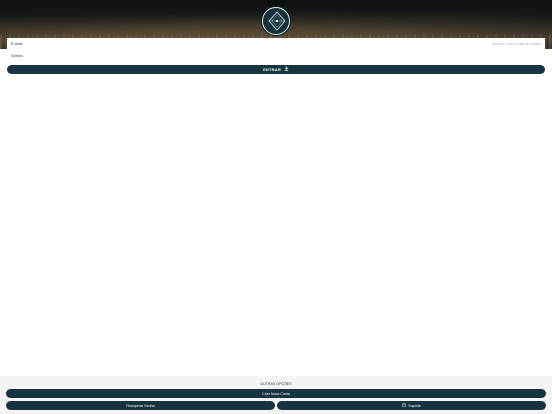 This screenshot has height=414, width=552. What do you see at coordinates (404, 405) in the screenshot?
I see `help-icon: ?` at bounding box center [404, 405].